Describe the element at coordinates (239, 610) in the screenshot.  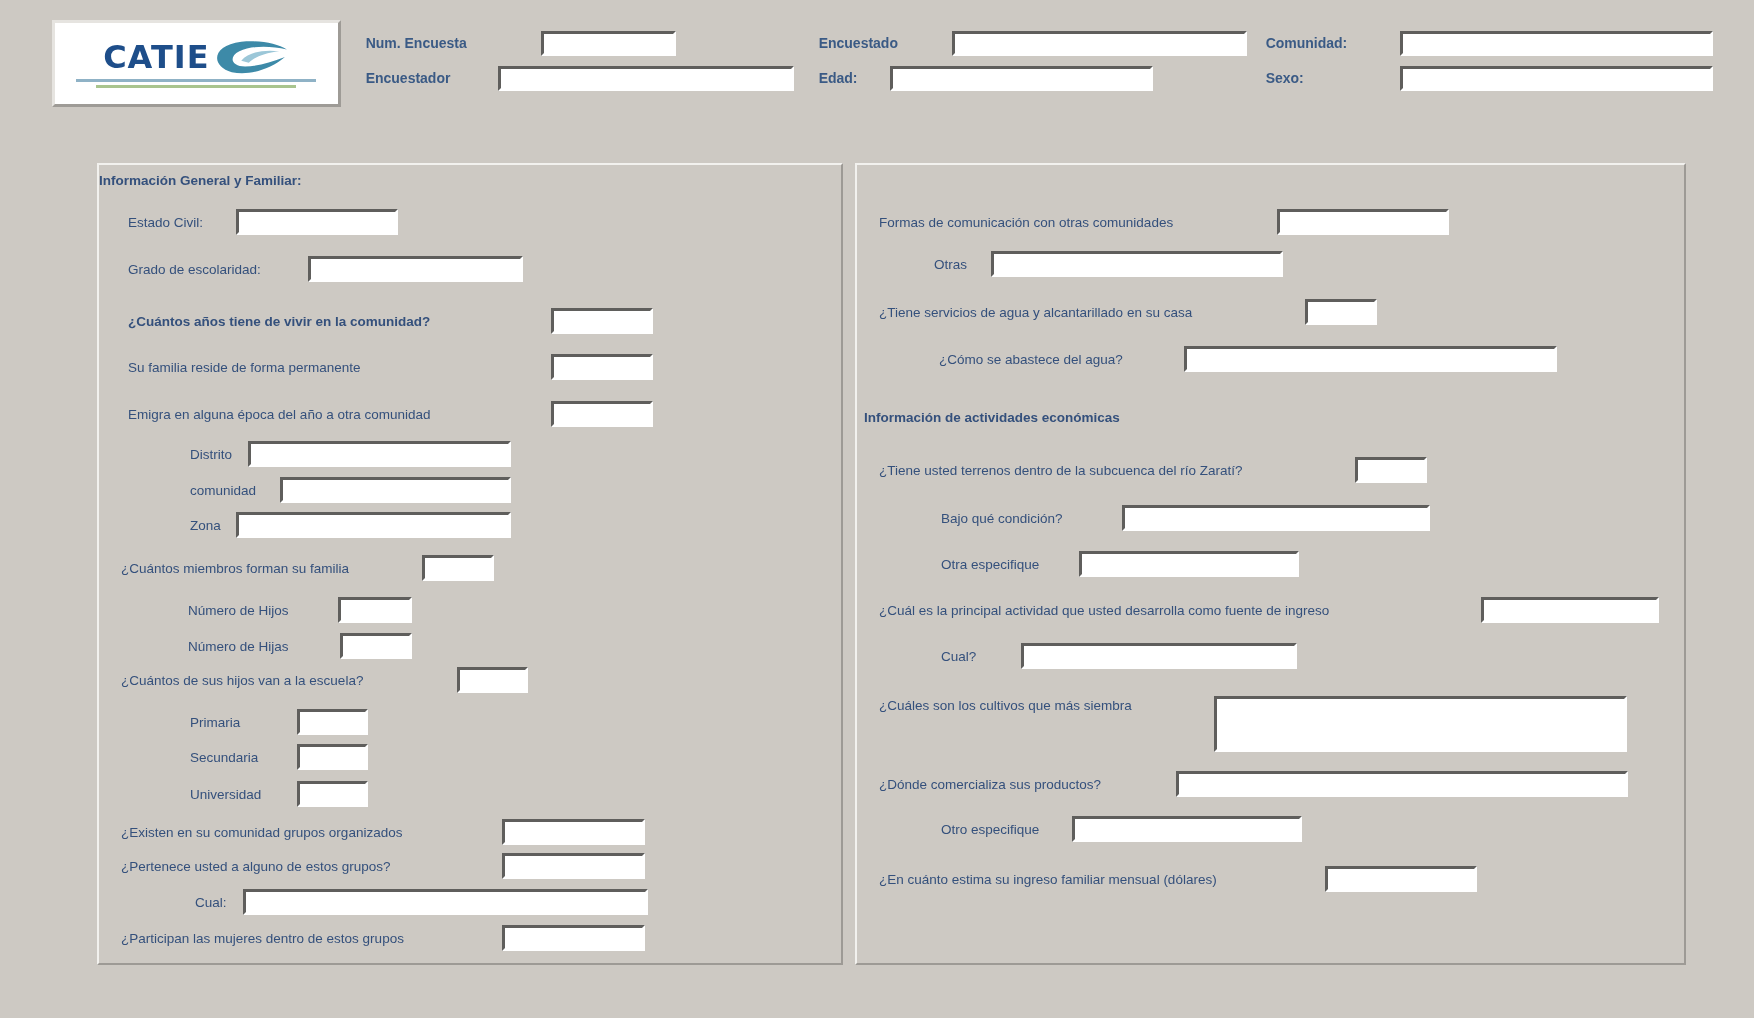
I see `field-label: Número de Hijos` at that location.